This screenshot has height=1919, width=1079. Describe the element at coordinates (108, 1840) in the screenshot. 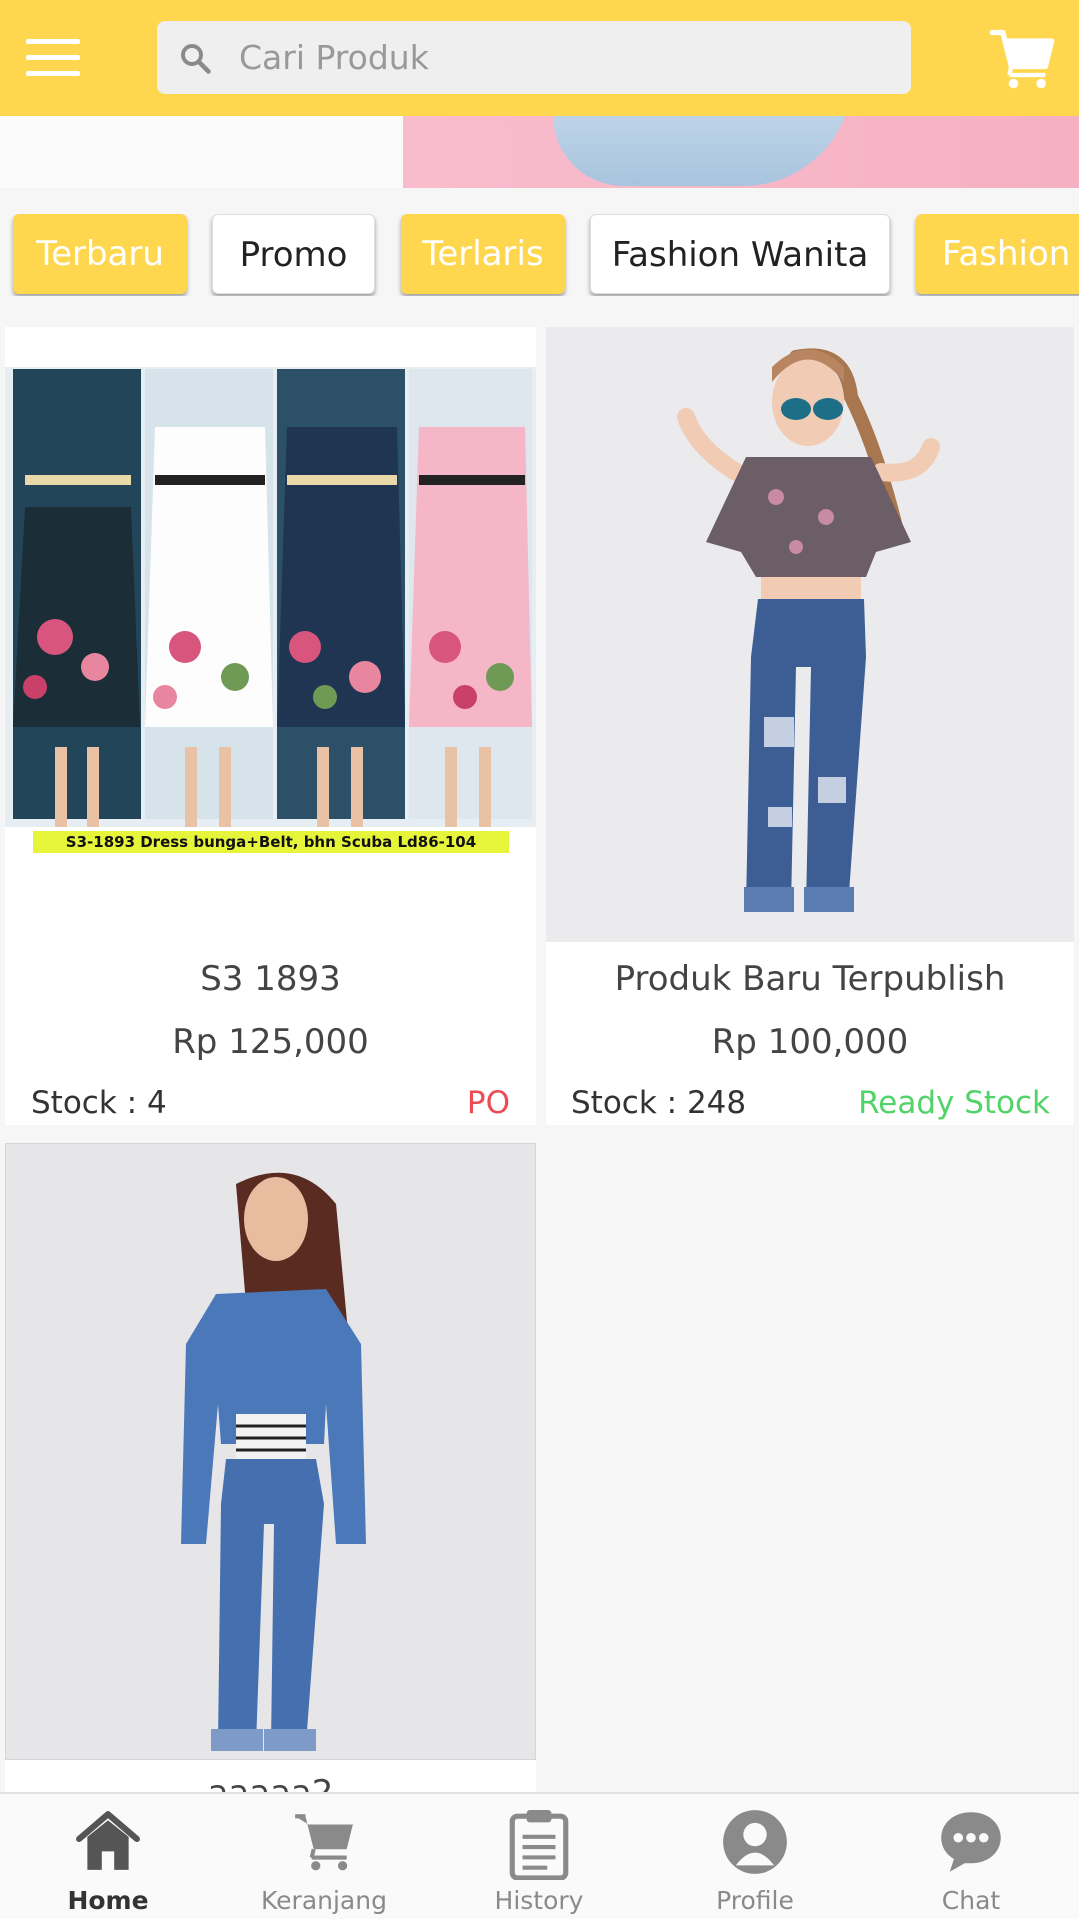

I see `home-icon` at that location.